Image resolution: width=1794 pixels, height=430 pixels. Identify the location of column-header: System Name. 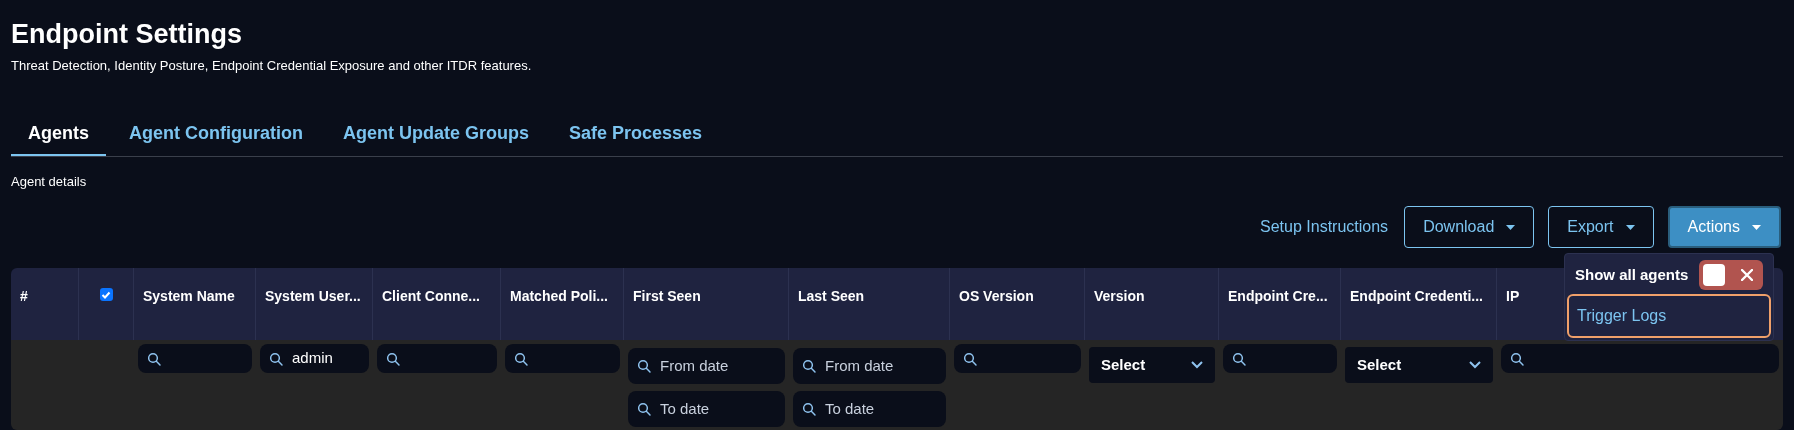
(189, 296).